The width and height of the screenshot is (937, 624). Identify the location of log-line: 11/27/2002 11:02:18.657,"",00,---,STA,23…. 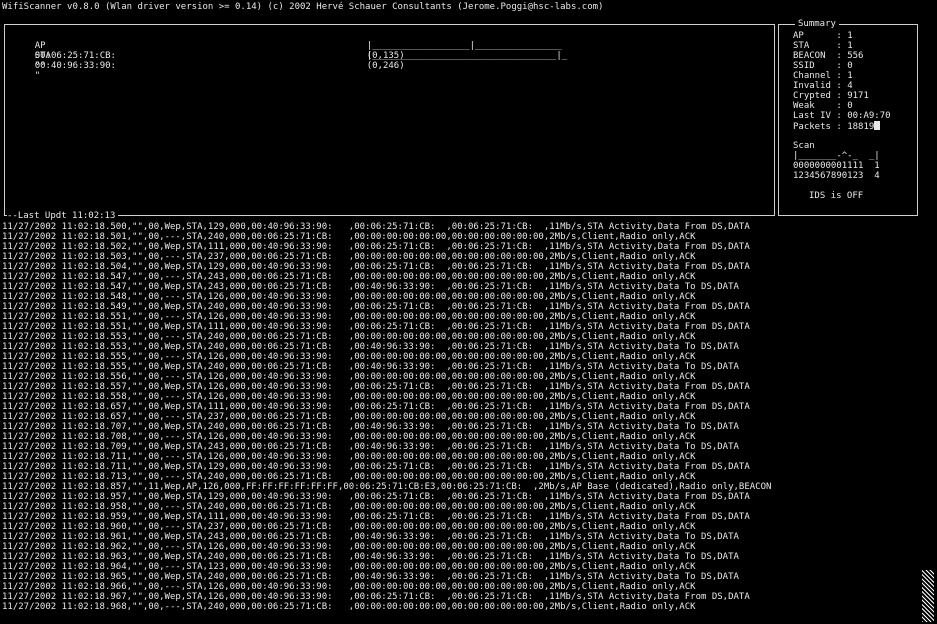
(349, 417).